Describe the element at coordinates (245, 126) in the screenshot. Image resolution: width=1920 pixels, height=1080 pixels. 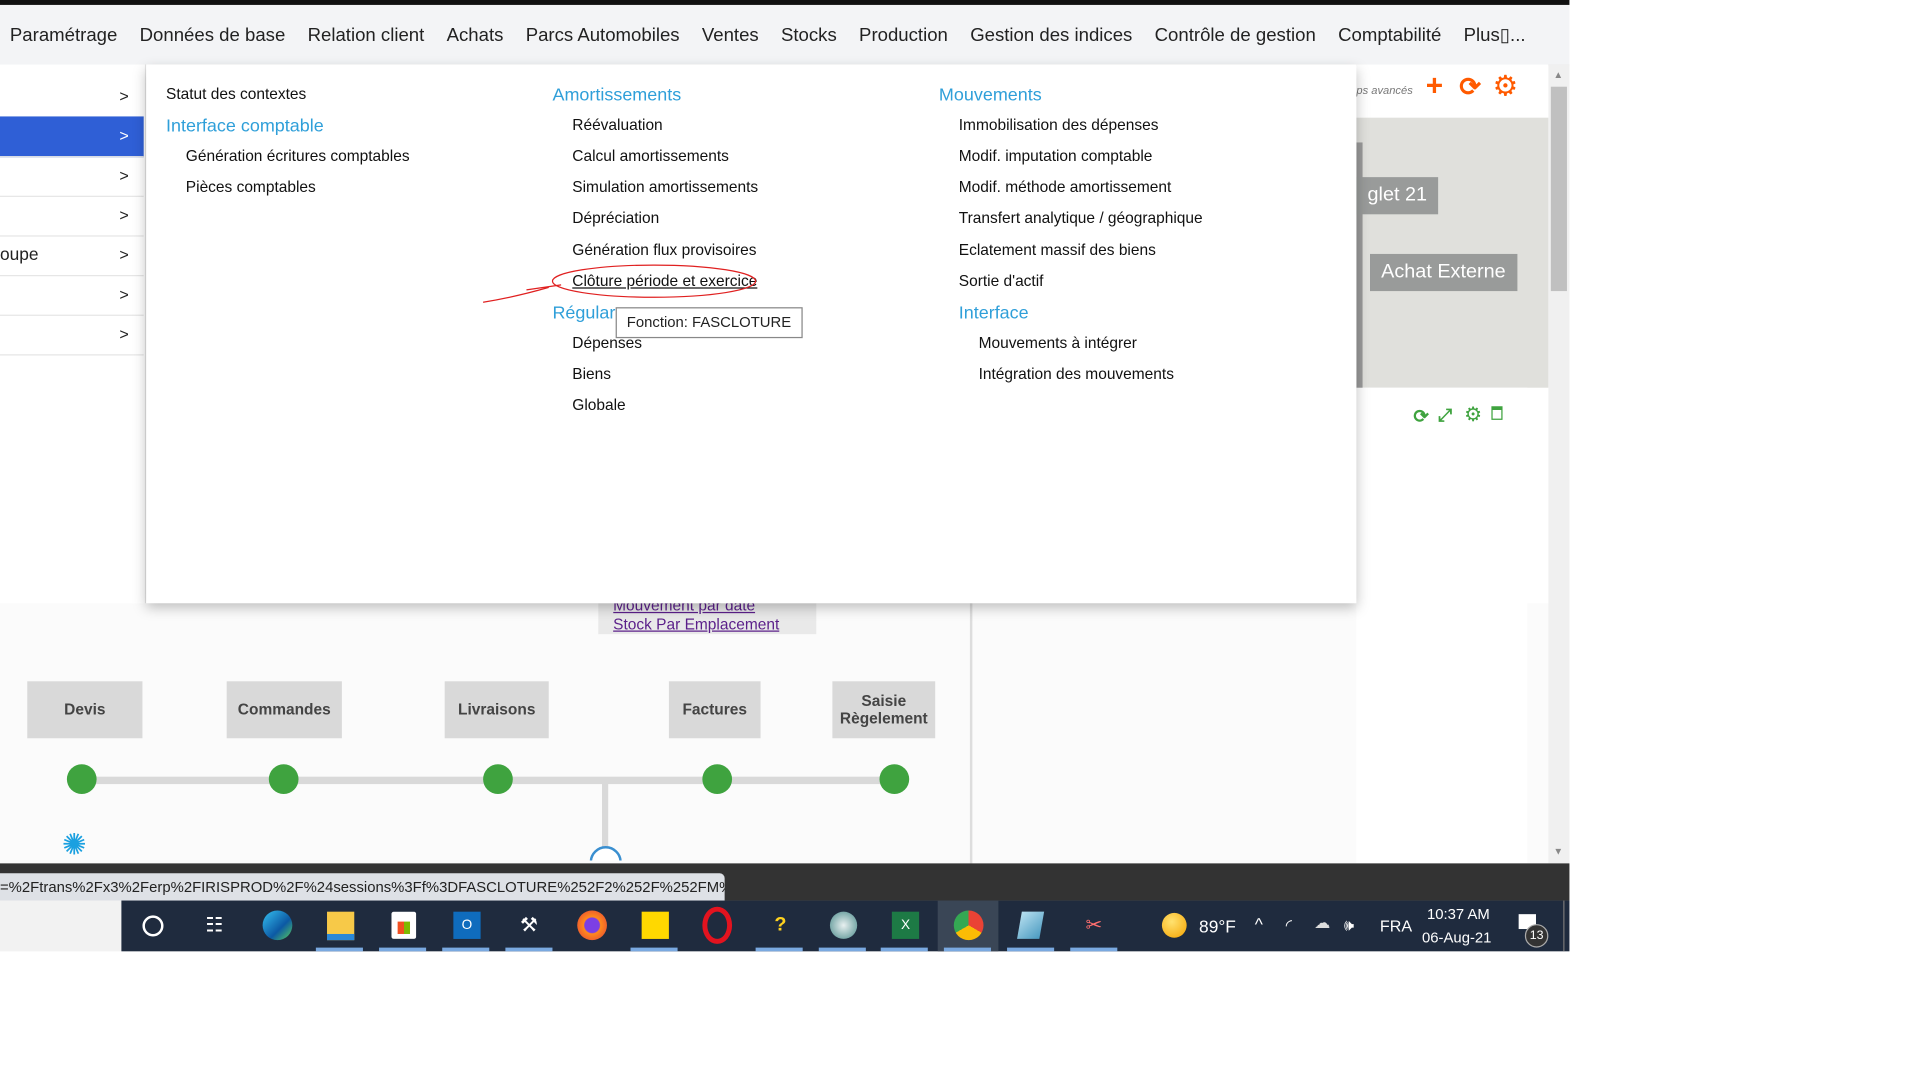
I see `menu-heading-interface-comptable: Interface comptable` at that location.